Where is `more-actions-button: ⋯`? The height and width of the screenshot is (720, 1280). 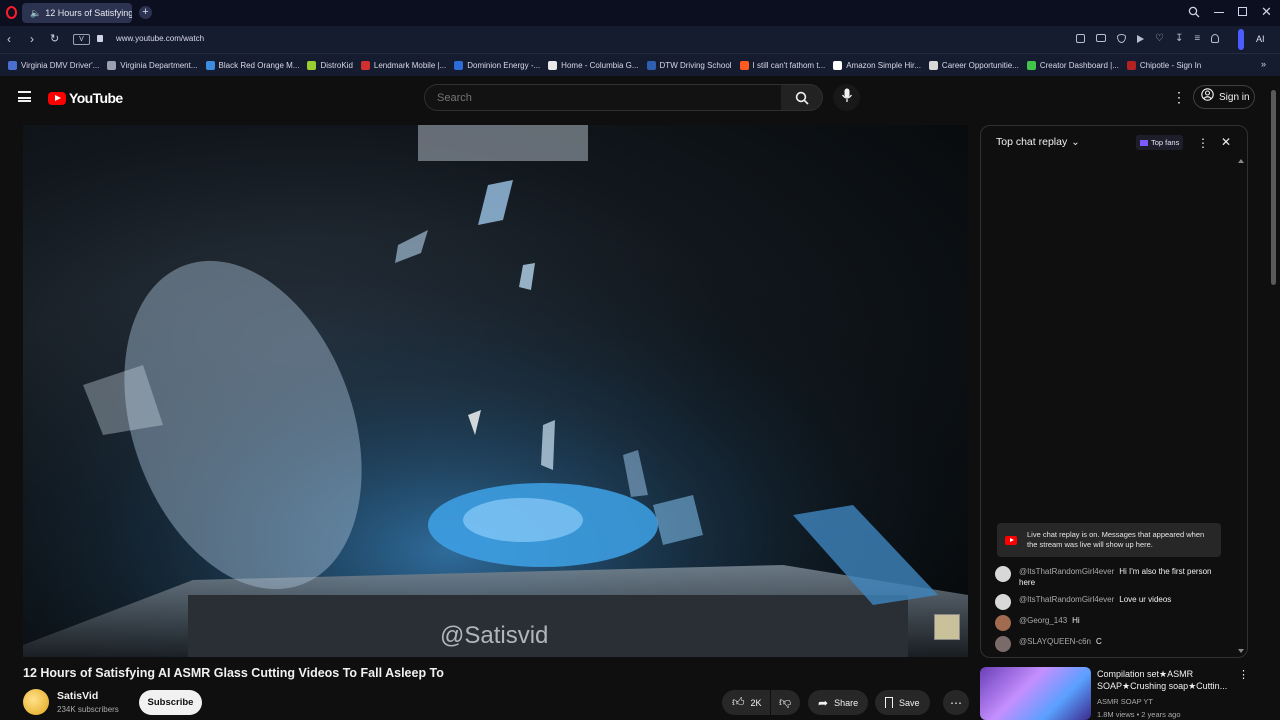 more-actions-button: ⋯ is located at coordinates (956, 702).